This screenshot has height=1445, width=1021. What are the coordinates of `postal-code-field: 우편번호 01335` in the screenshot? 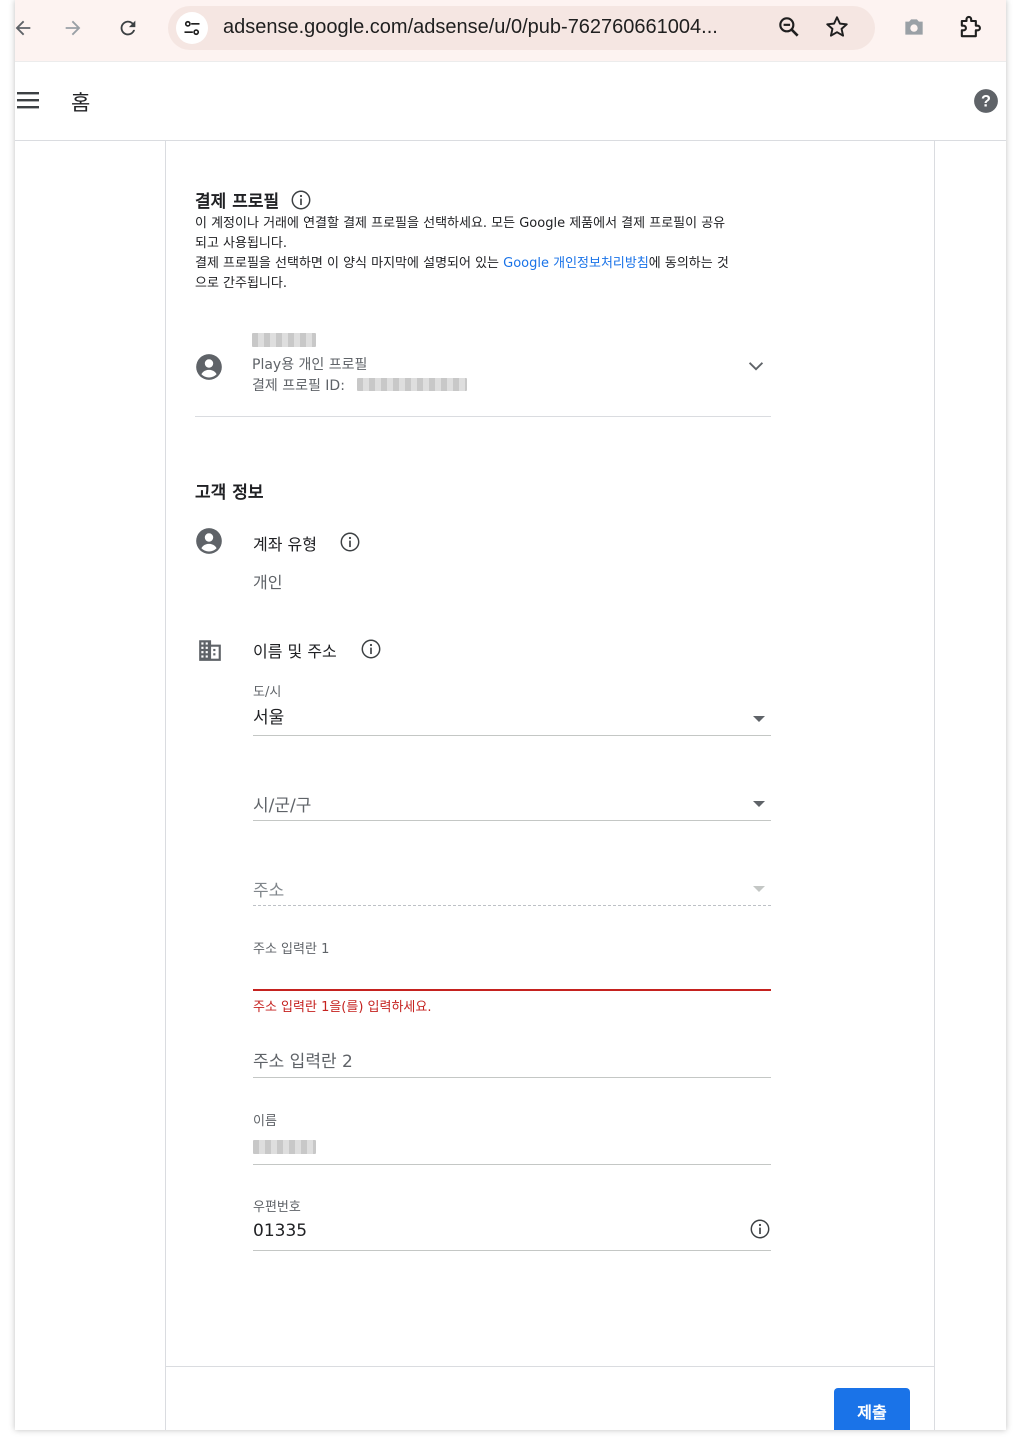 It's located at (512, 1224).